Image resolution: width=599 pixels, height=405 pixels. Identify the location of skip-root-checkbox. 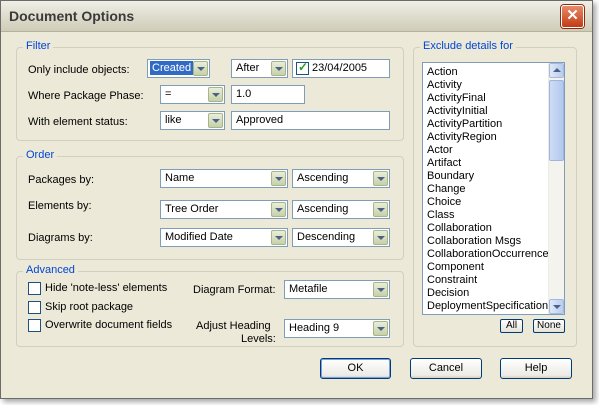
(34, 307).